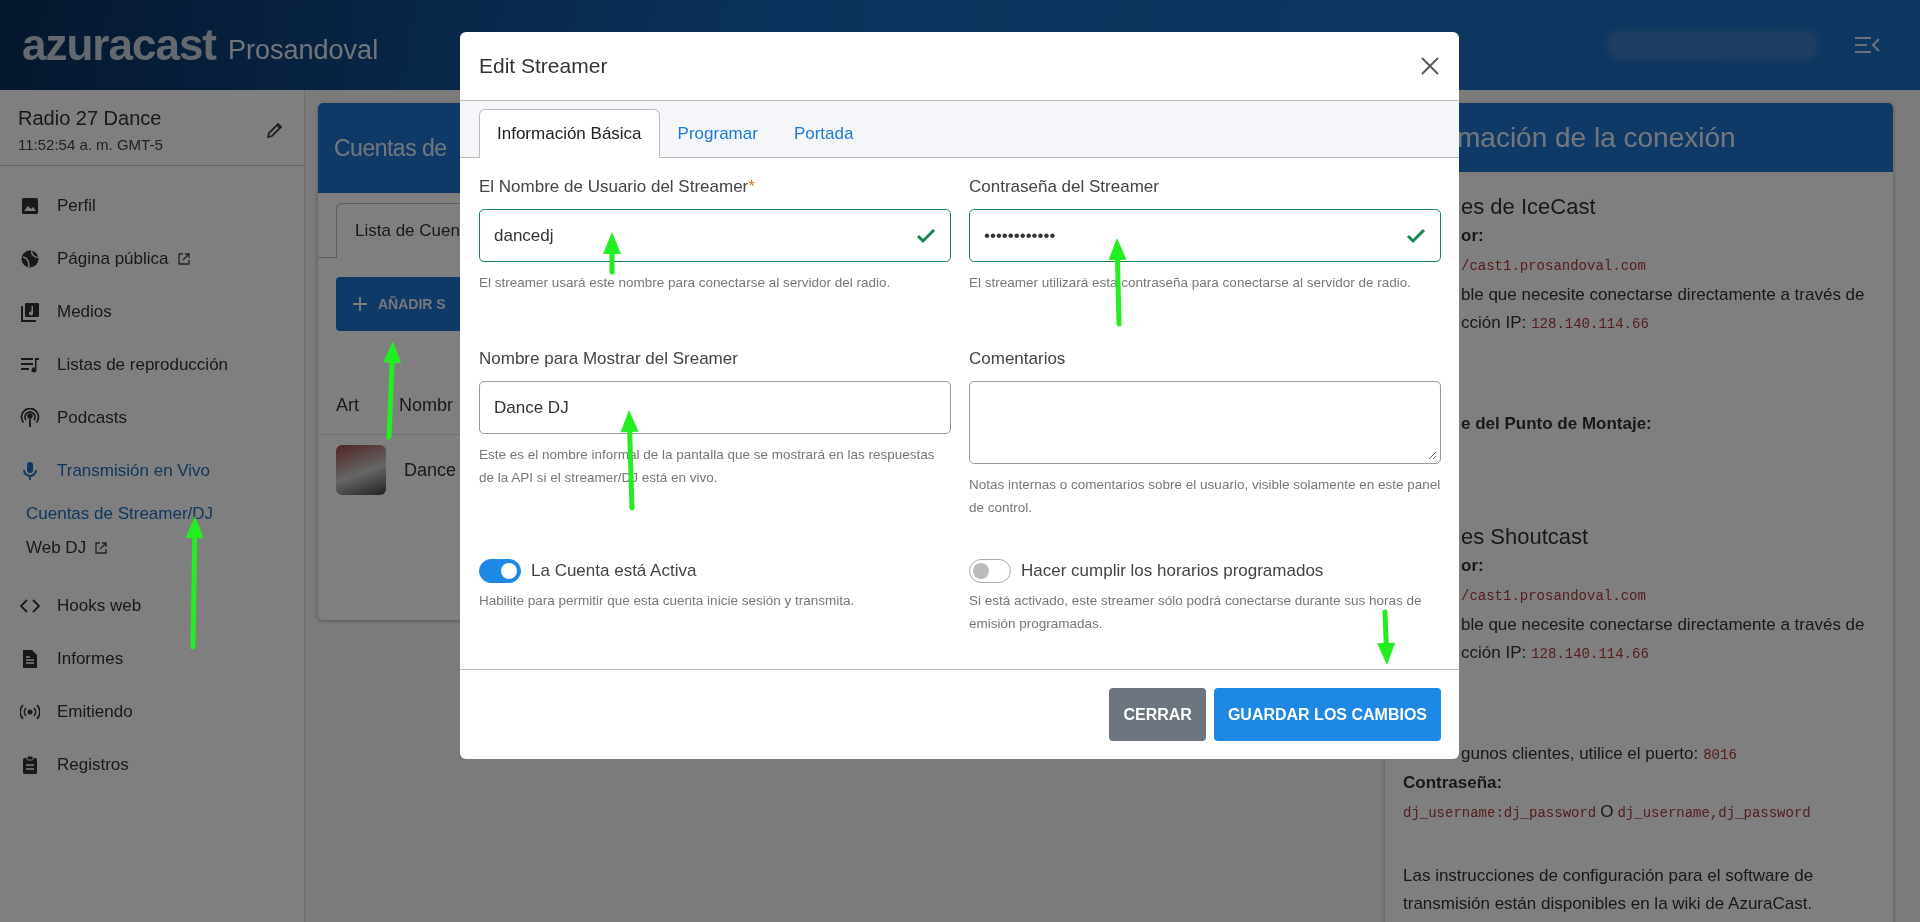  I want to click on help-text: Notas internas o comentarios sobre el usuario, visible solamente en este panel de control., so click(1205, 496).